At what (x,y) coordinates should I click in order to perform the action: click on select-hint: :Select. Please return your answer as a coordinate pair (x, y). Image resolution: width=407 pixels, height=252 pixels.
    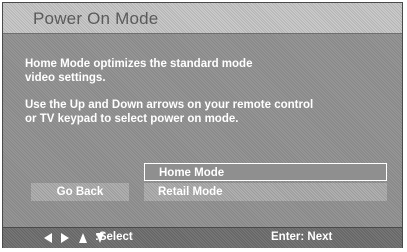
    Looking at the image, I should click on (114, 237).